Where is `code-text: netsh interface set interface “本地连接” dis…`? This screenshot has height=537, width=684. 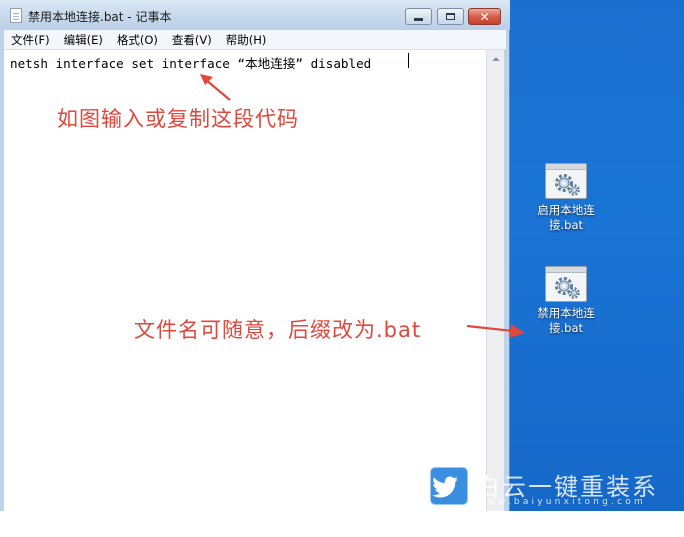 code-text: netsh interface set interface “本地连接” dis… is located at coordinates (190, 62).